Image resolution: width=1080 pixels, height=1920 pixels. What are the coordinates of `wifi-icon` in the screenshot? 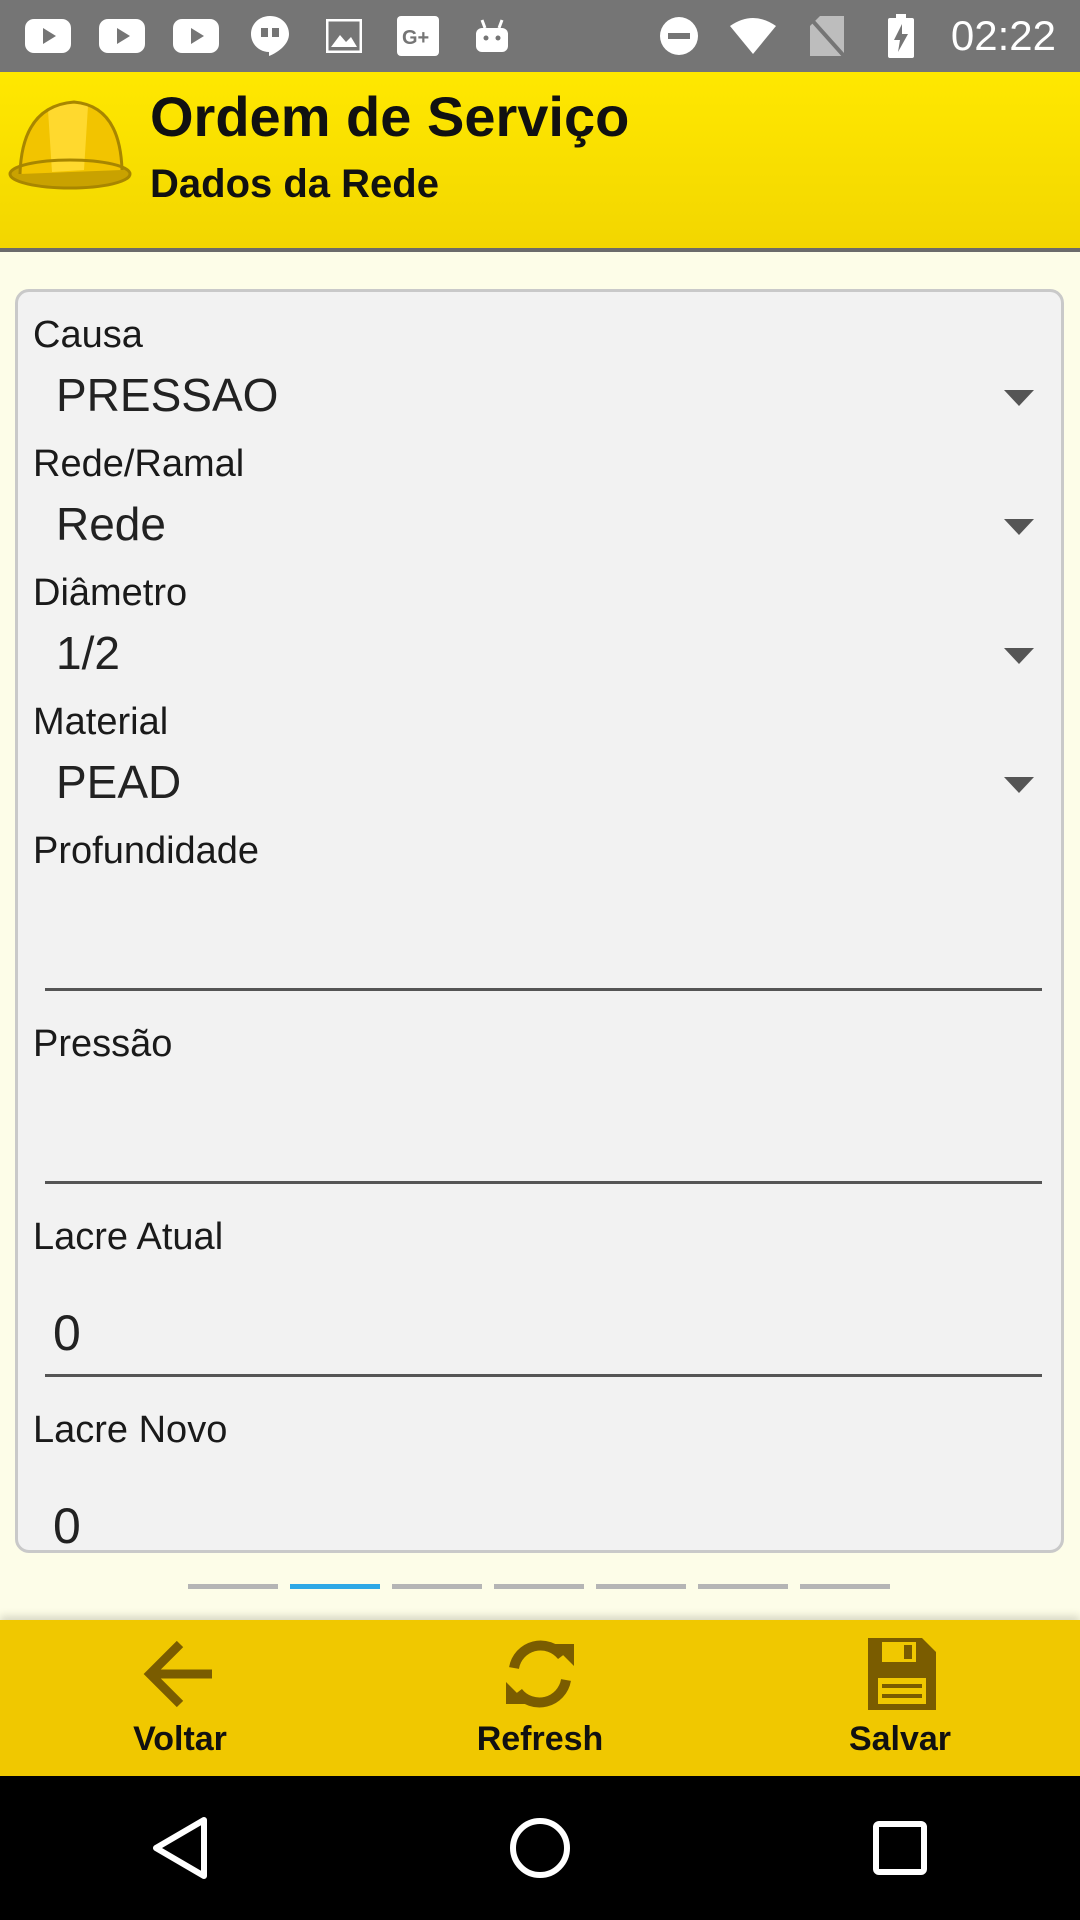 It's located at (753, 36).